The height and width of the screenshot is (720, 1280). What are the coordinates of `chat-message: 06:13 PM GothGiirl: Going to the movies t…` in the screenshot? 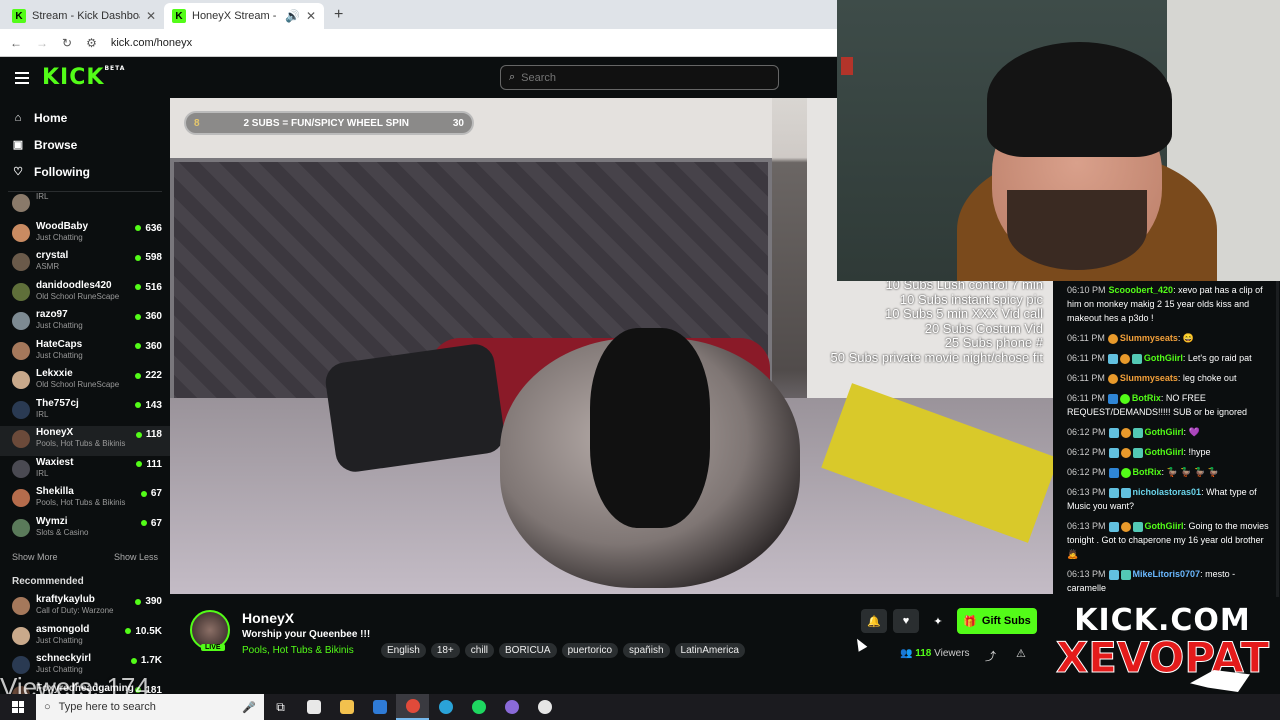 It's located at (1168, 540).